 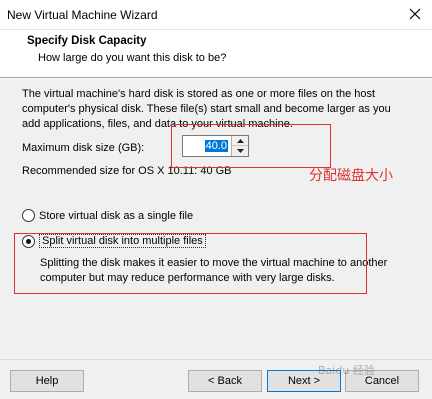 I want to click on help-button: Help, so click(x=47, y=381).